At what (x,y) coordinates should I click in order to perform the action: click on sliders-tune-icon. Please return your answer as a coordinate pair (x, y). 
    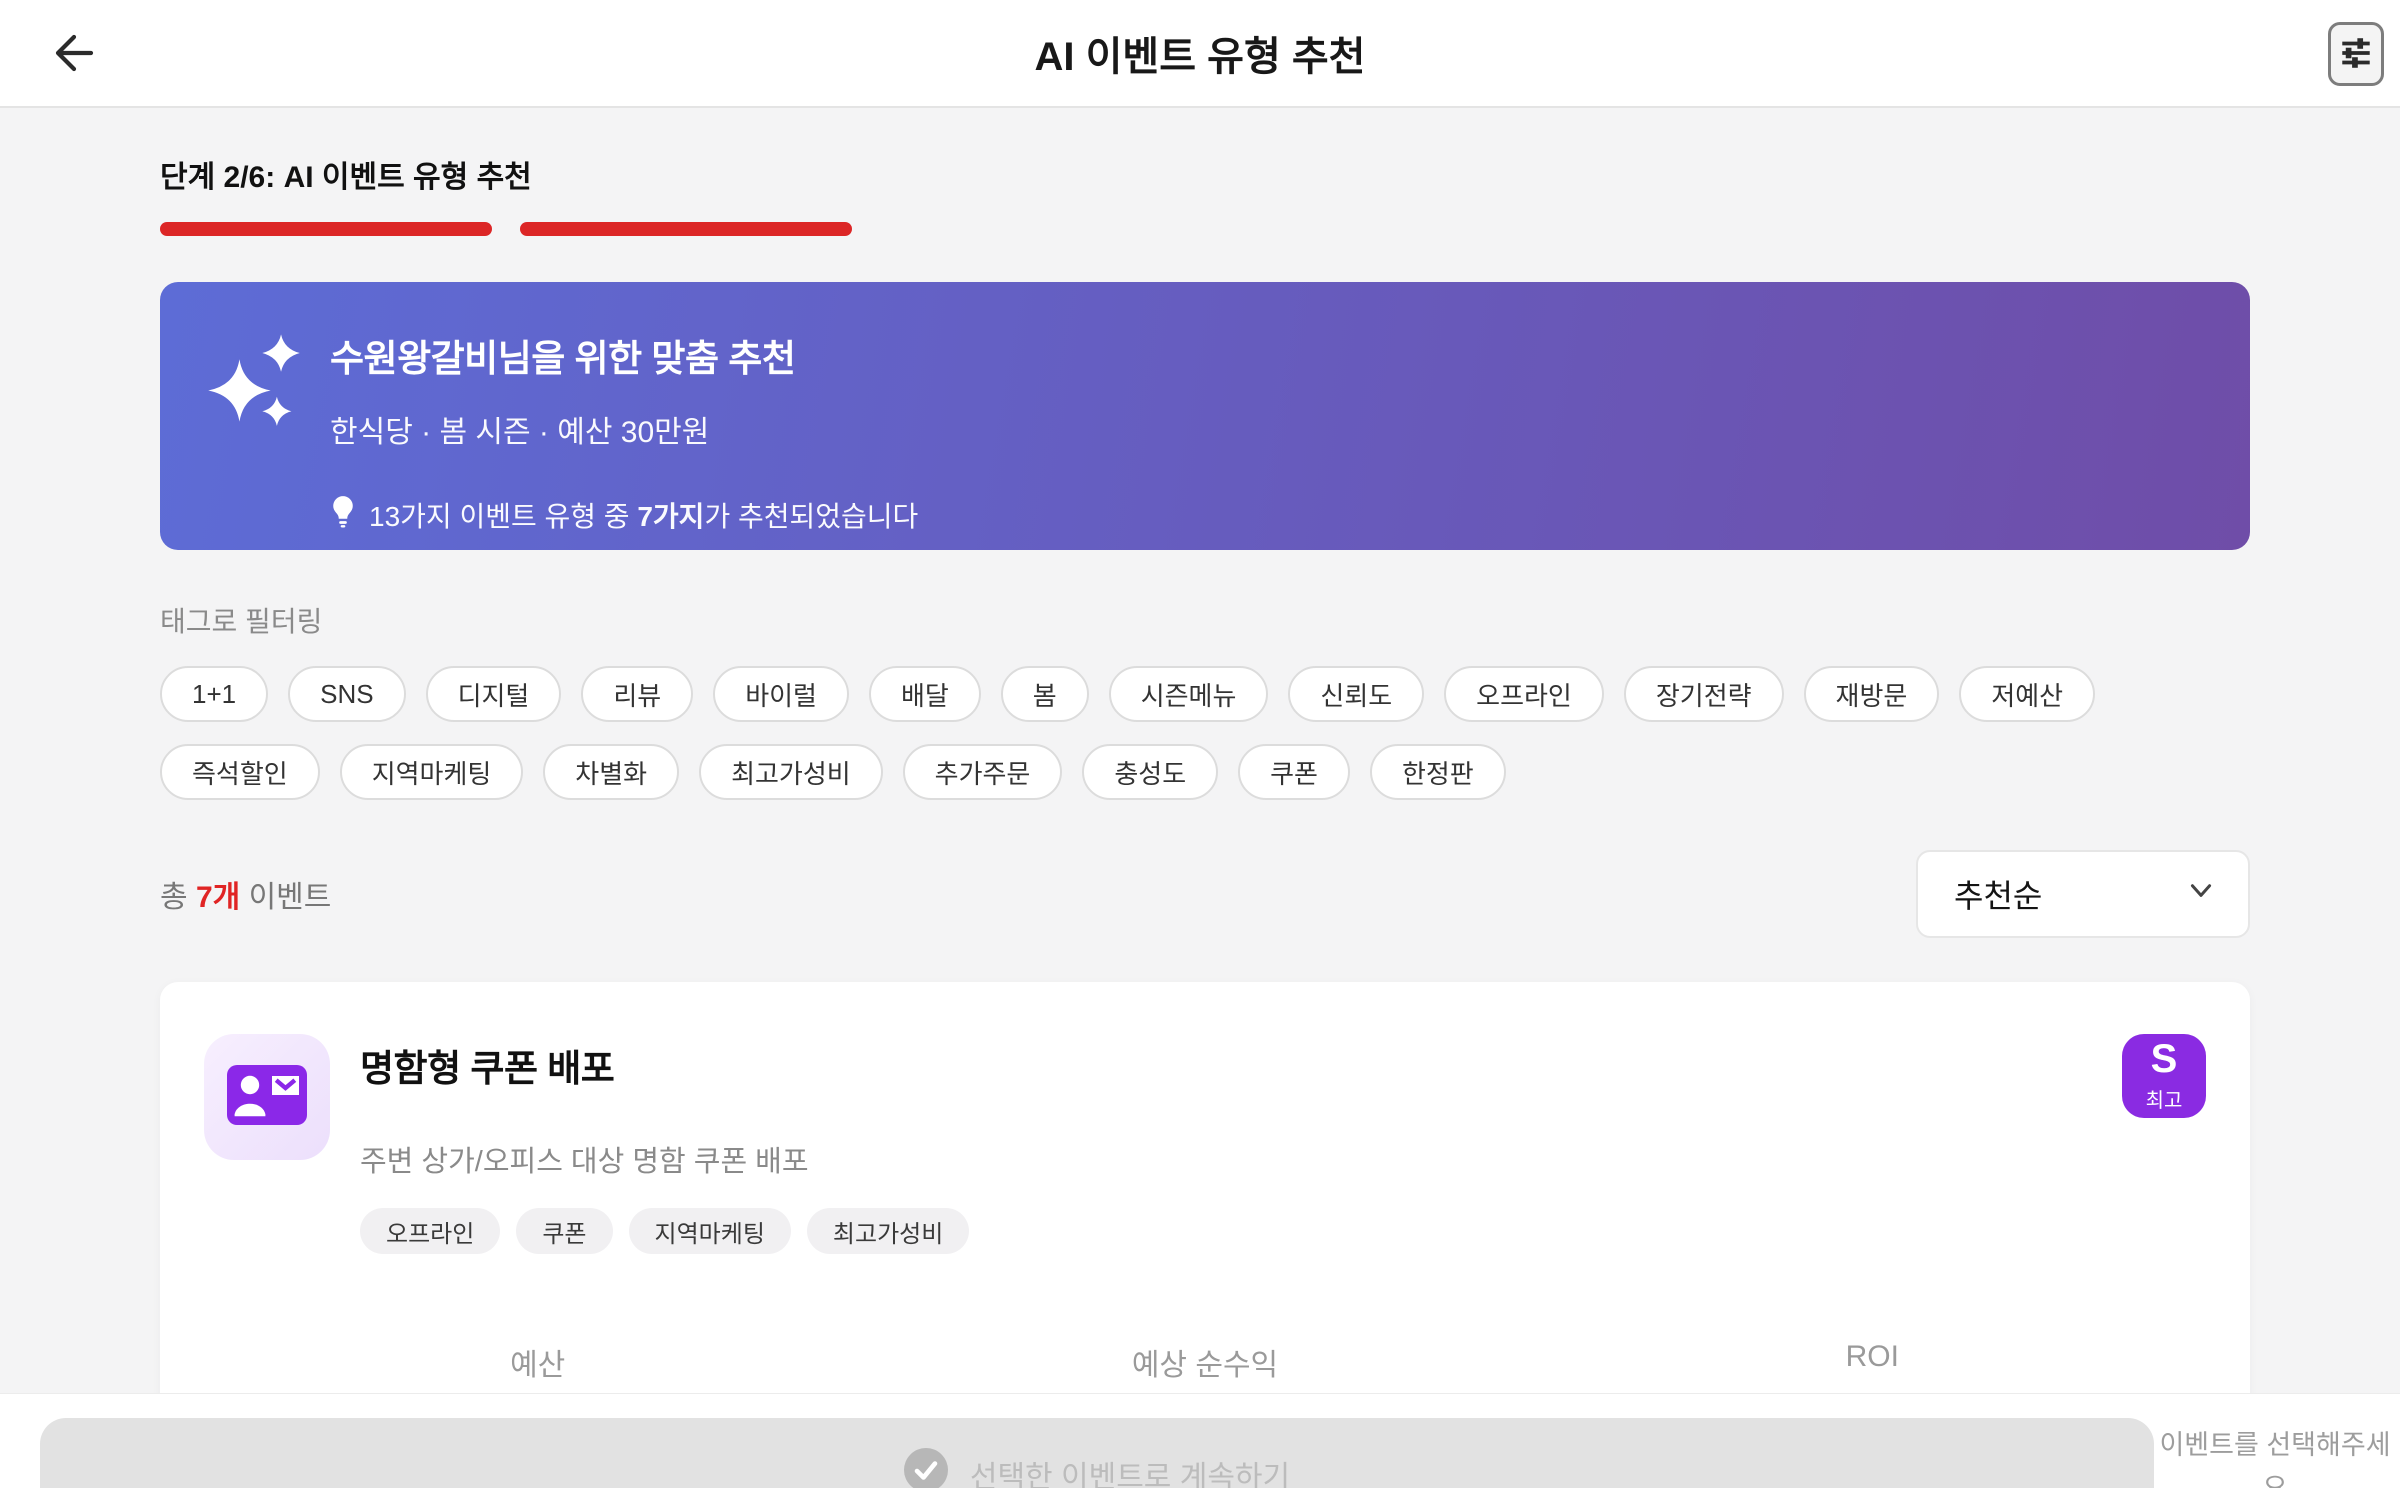
    Looking at the image, I should click on (2356, 54).